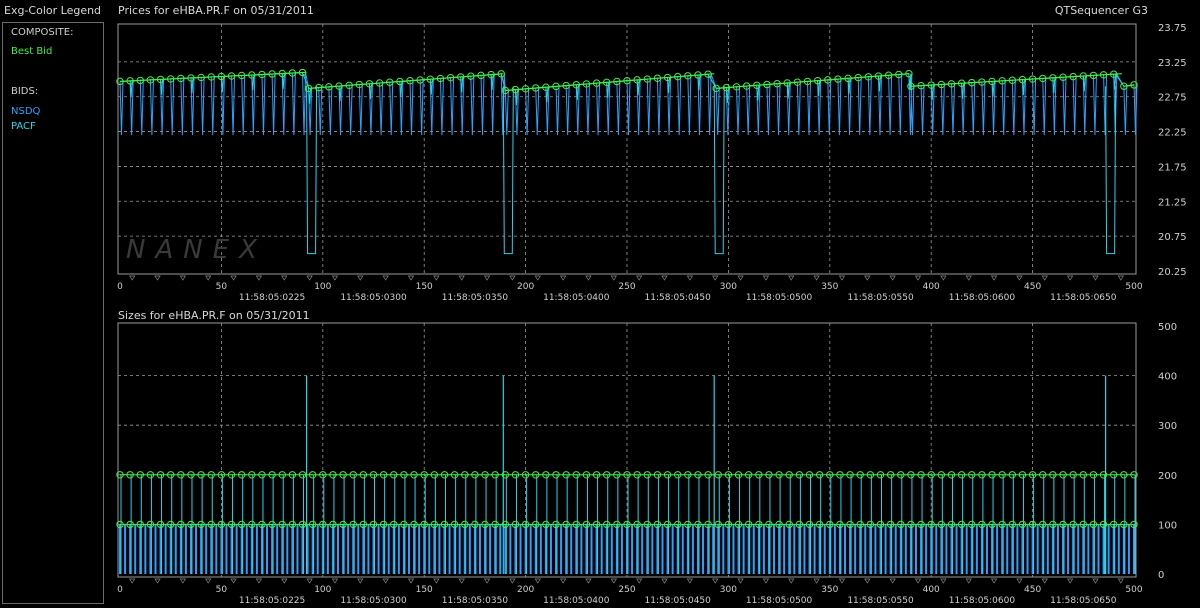  Describe the element at coordinates (373, 601) in the screenshot. I see `size-time-label: 11:58:05:0300` at that location.